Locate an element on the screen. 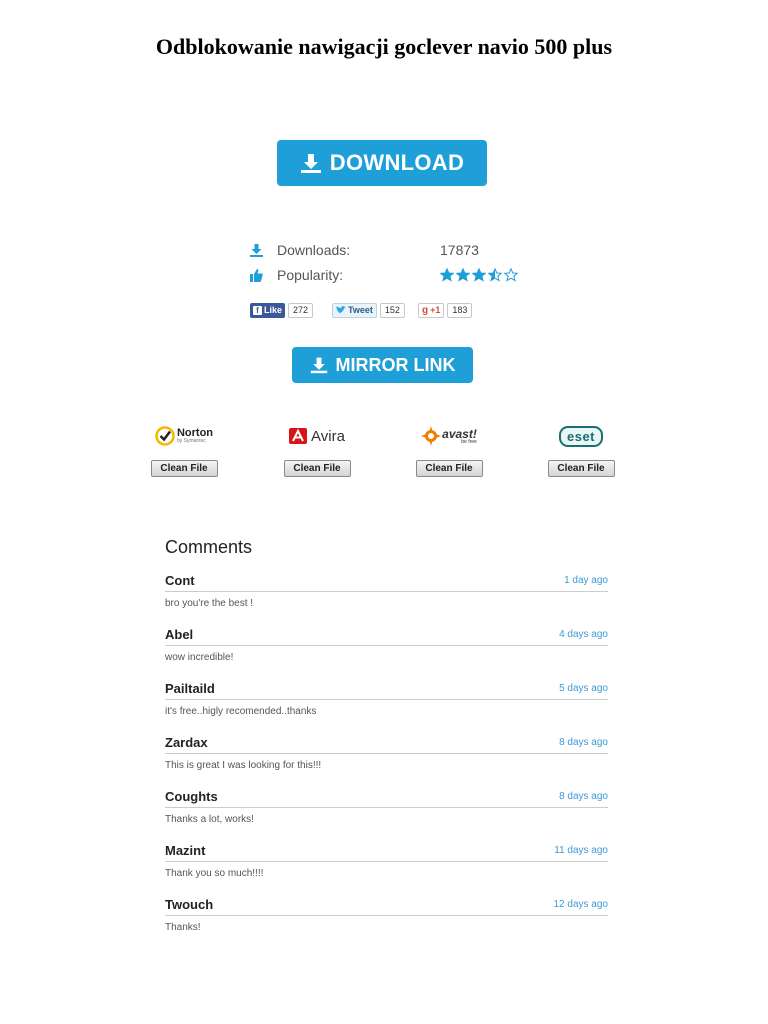  facebook-like-widget: f Like 272 is located at coordinates (282, 310).